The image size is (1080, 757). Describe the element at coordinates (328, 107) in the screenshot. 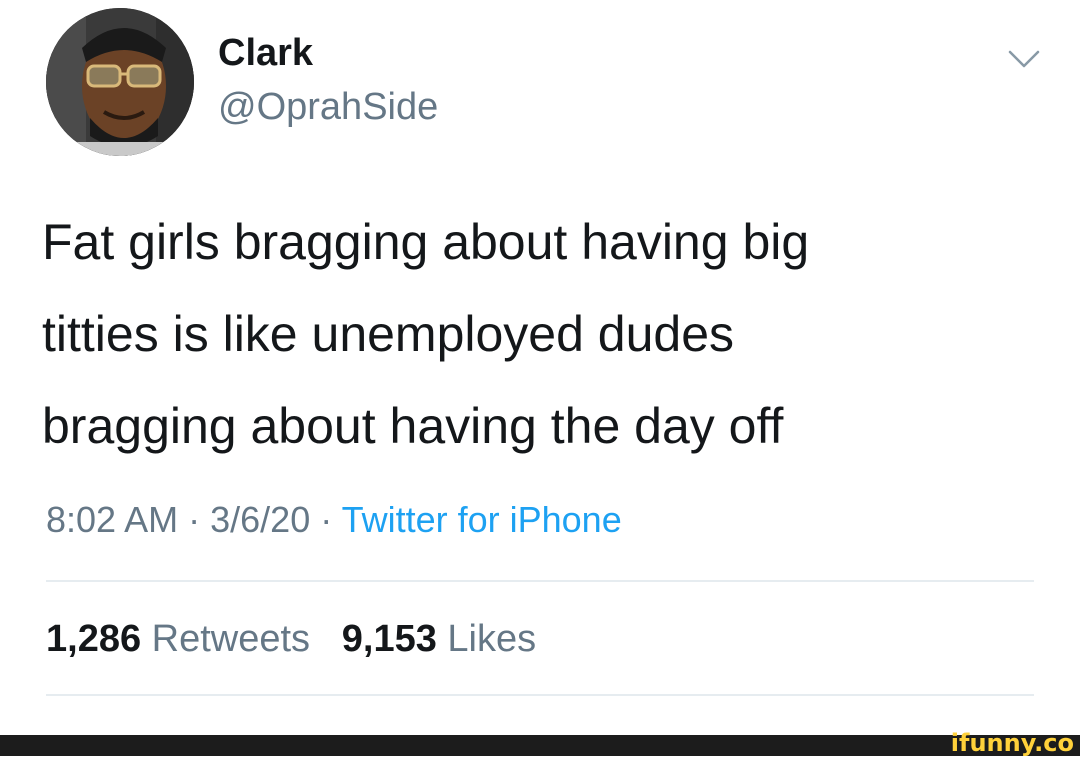

I see `author-handle: @OprahSide` at that location.